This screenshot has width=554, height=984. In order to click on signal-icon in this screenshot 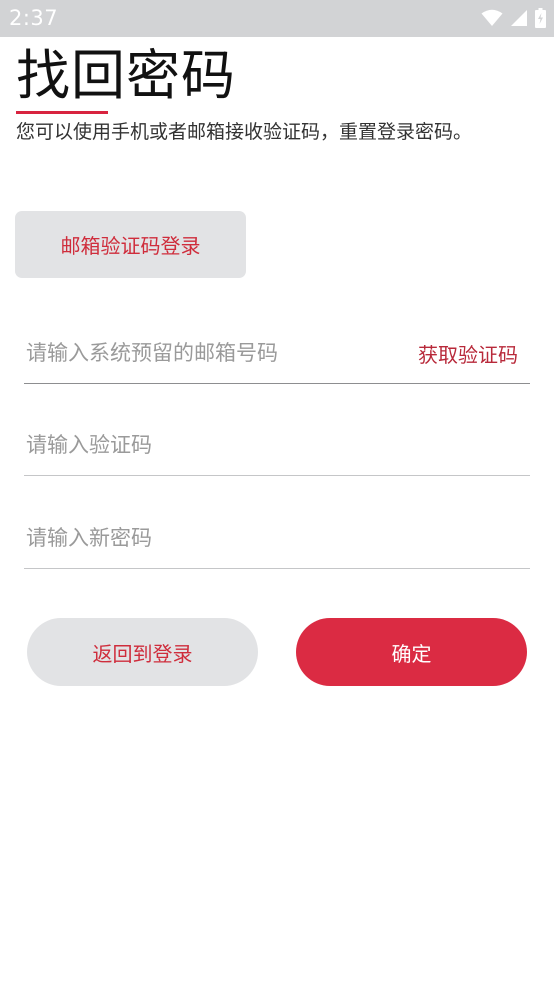, I will do `click(519, 20)`.